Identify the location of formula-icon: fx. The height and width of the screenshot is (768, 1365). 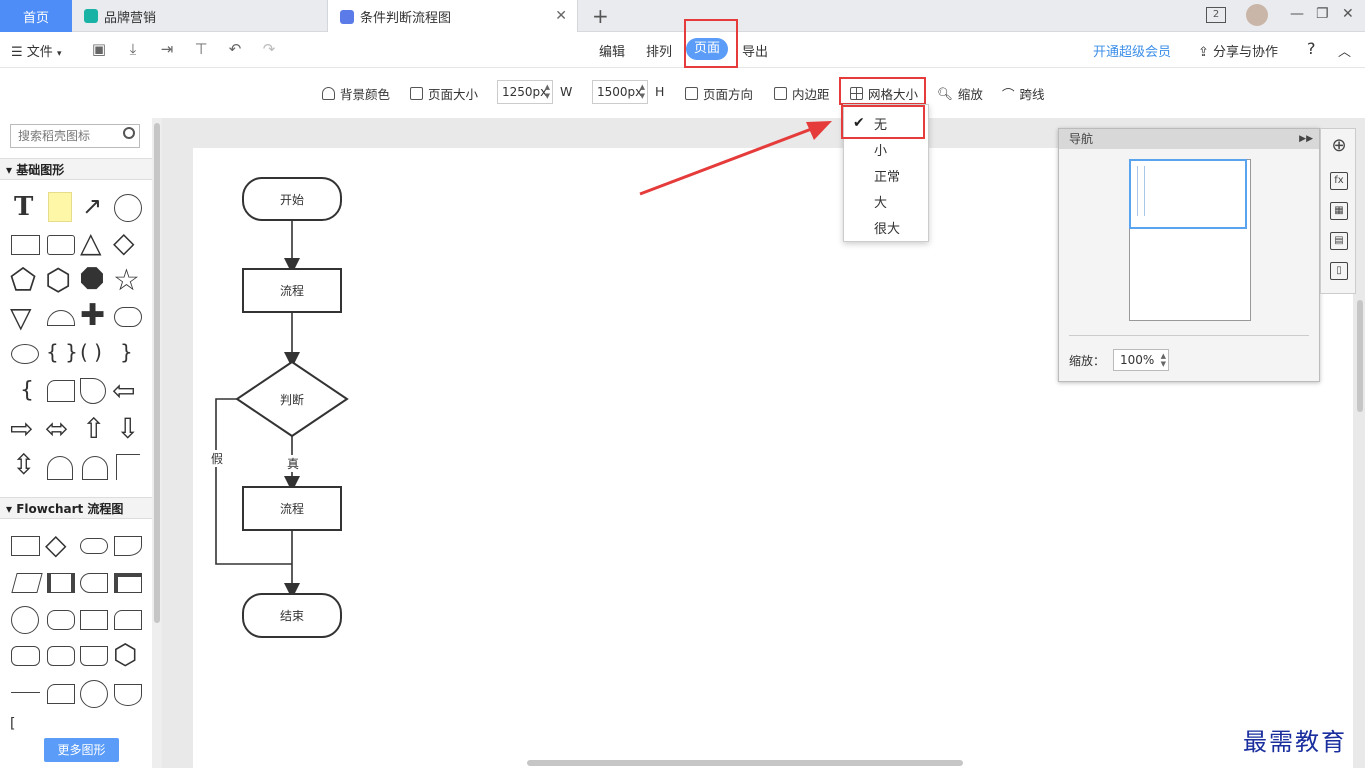
(1339, 181).